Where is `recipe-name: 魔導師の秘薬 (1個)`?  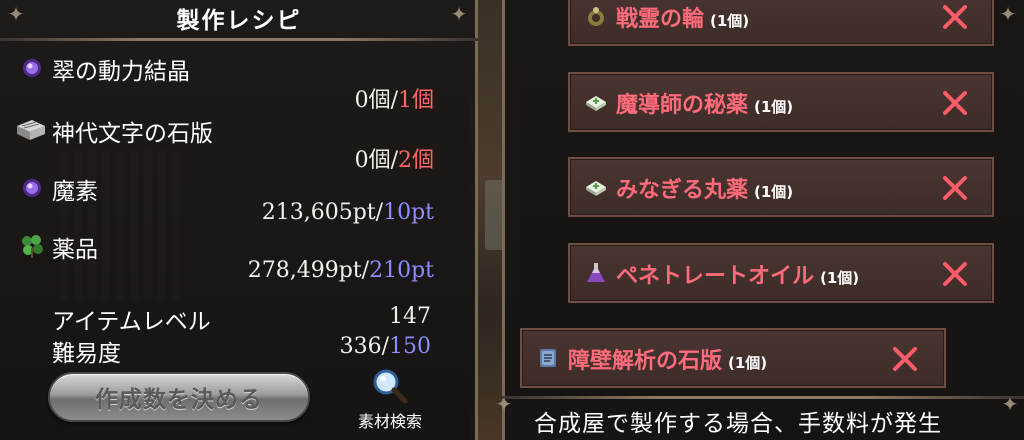
recipe-name: 魔導師の秘薬 (1個) is located at coordinates (705, 105).